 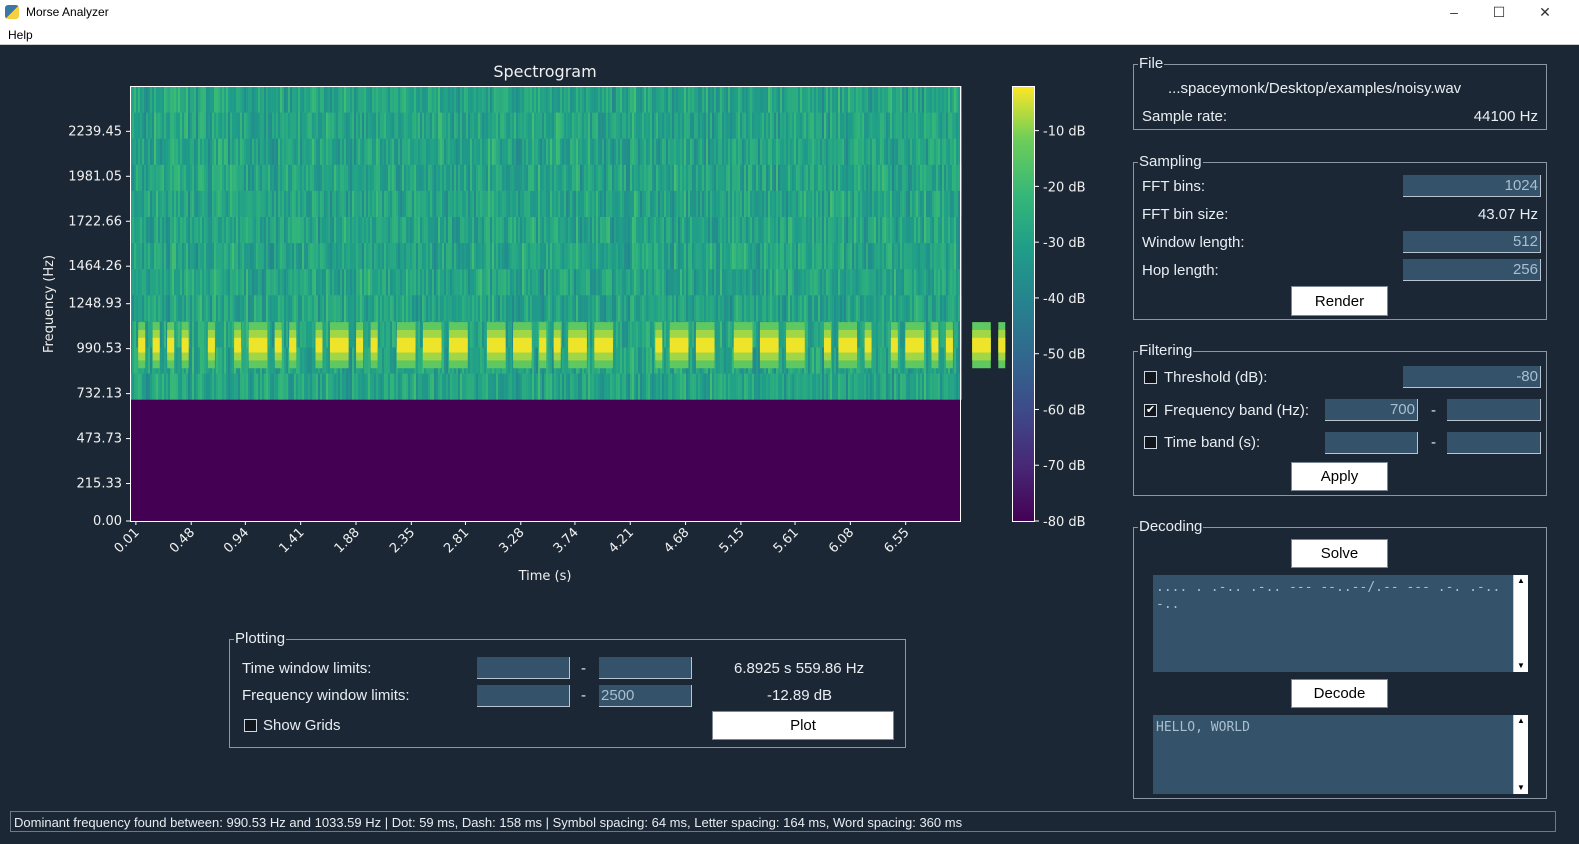 What do you see at coordinates (1454, 12) in the screenshot?
I see `minimize-button: –` at bounding box center [1454, 12].